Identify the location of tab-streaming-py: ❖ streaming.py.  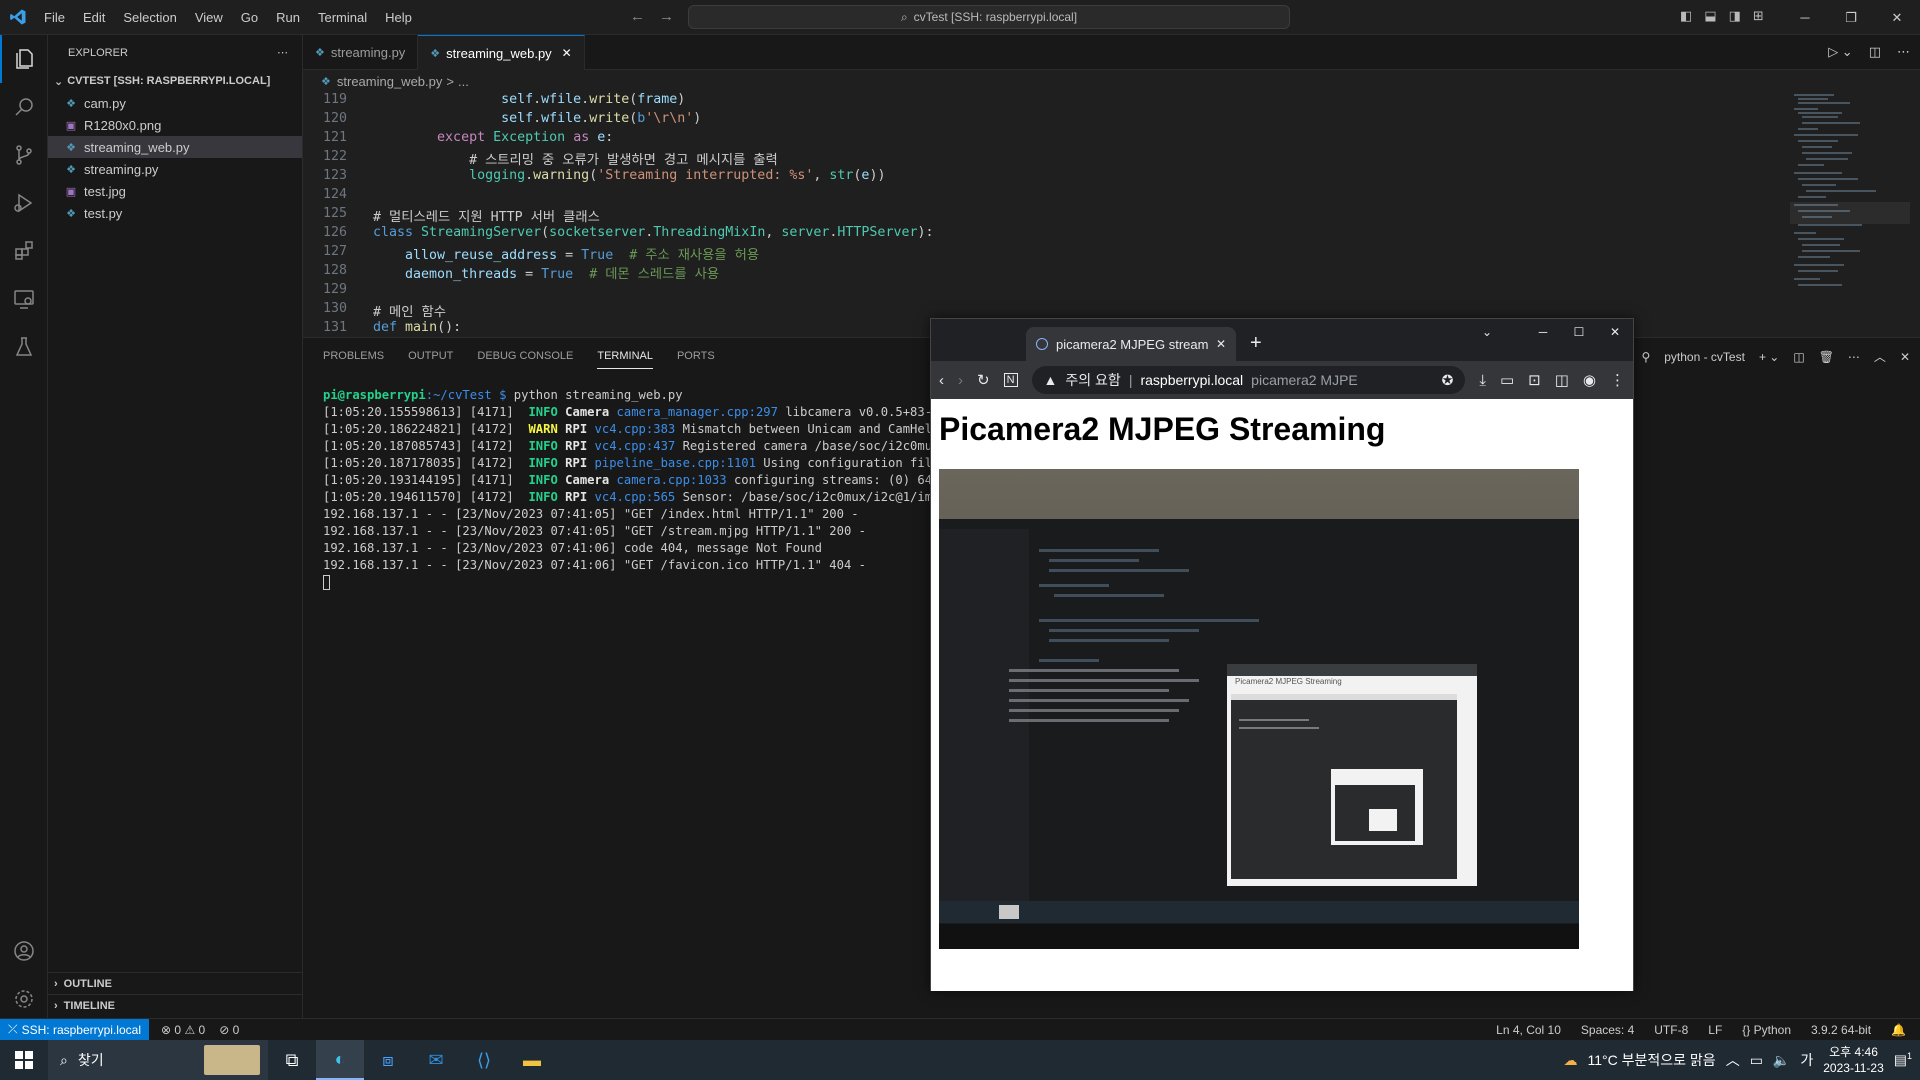
(361, 52).